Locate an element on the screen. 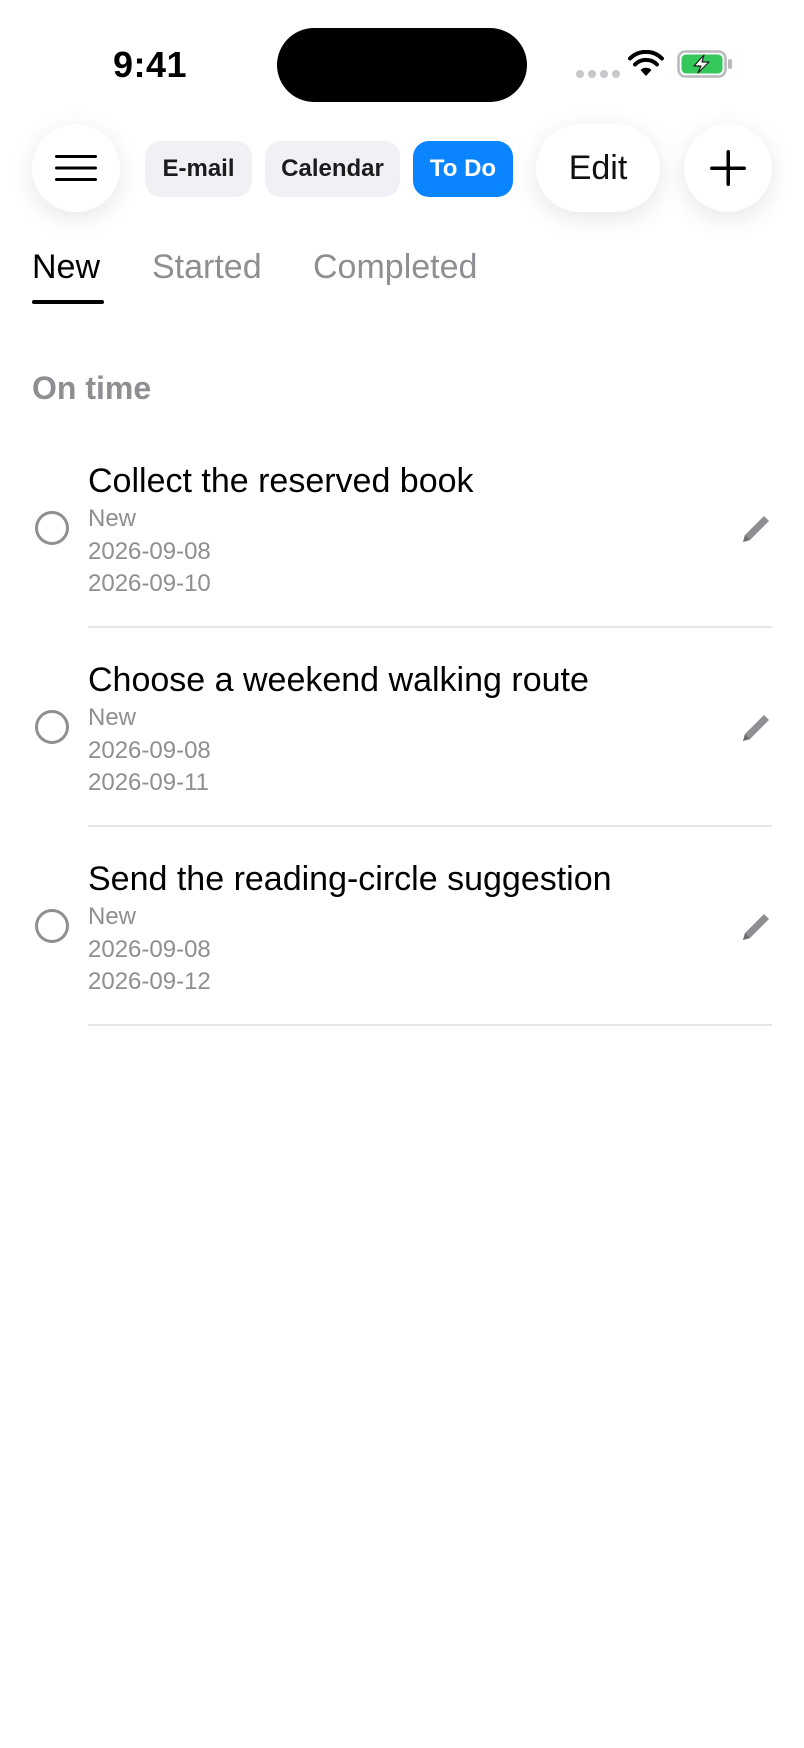  add-task-button is located at coordinates (728, 168).